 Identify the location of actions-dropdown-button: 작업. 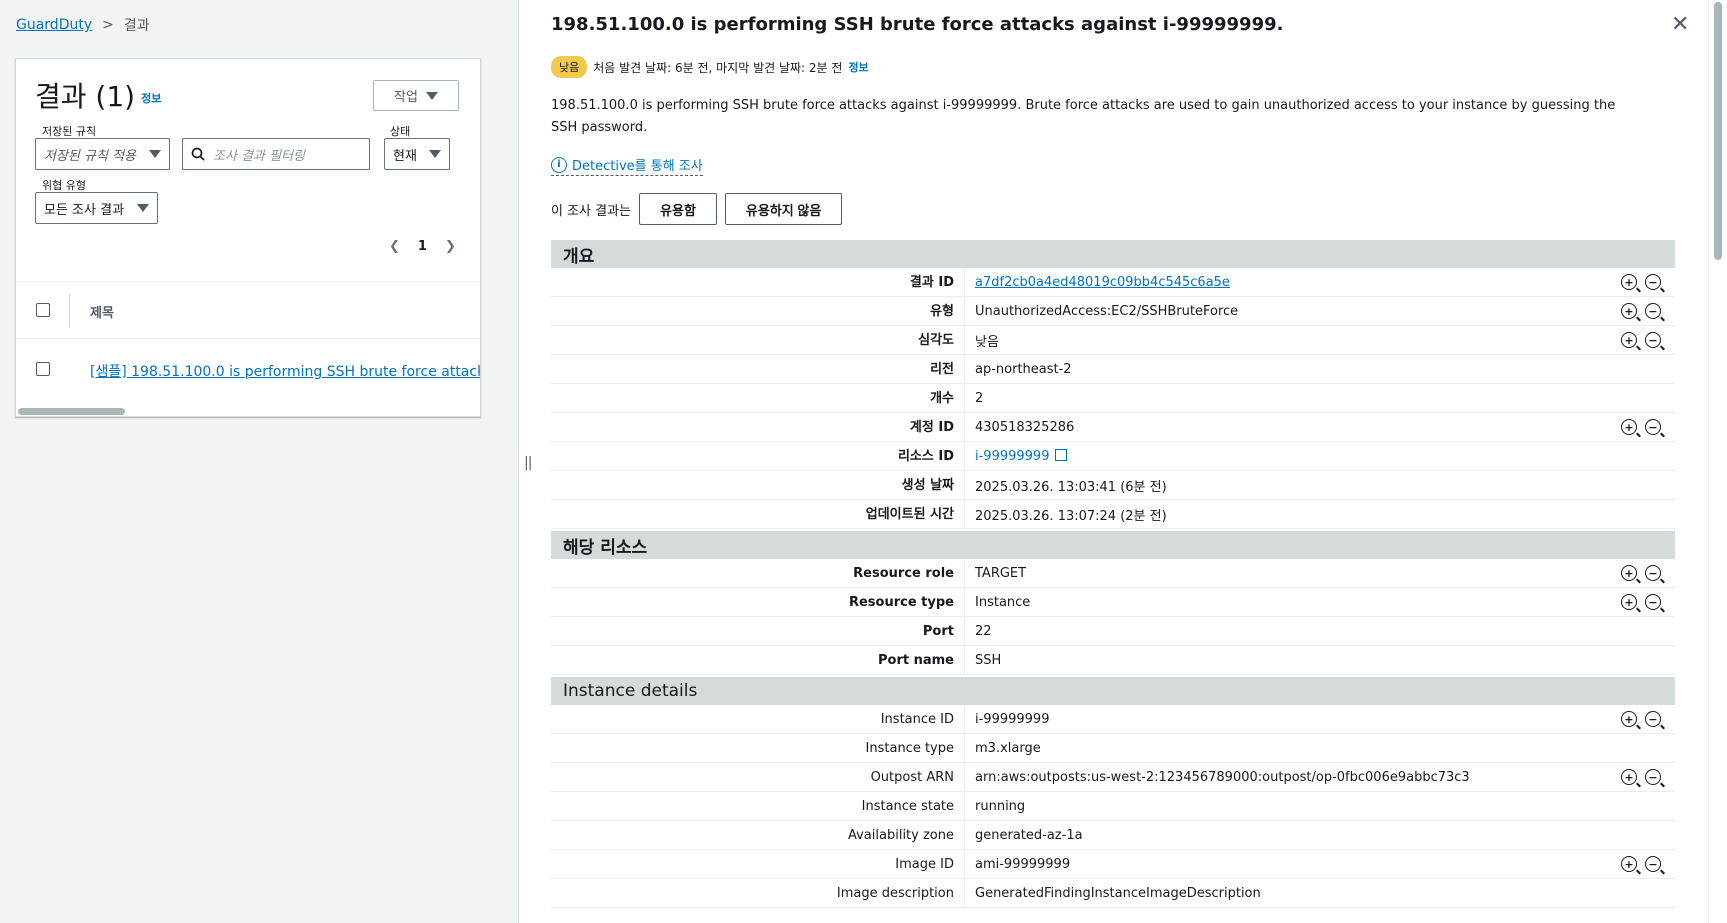
(416, 95).